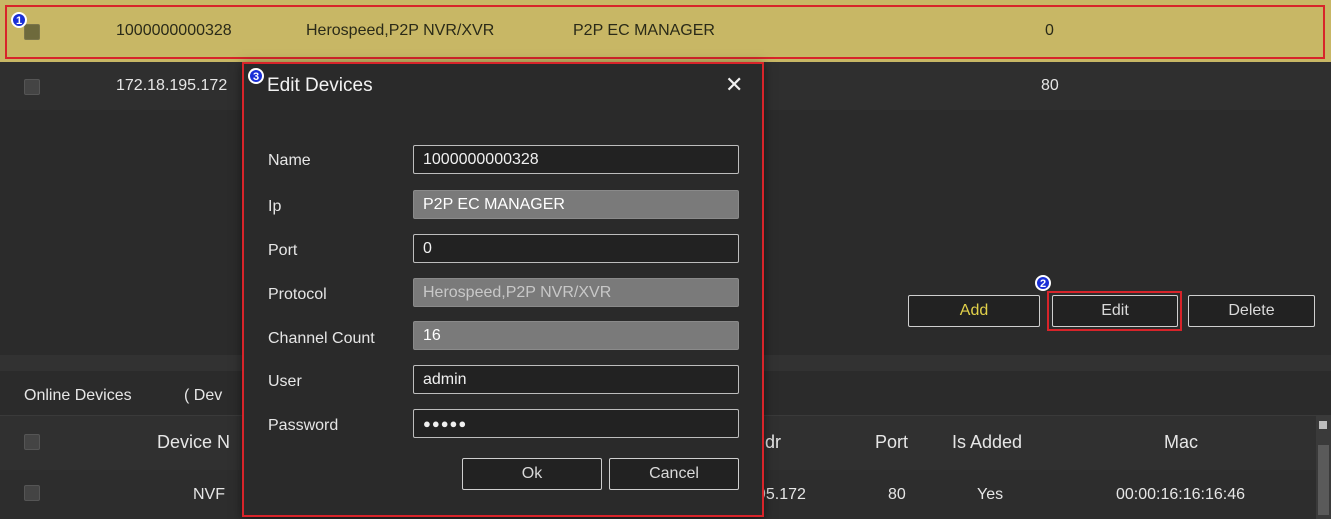 This screenshot has width=1331, height=519. Describe the element at coordinates (576, 379) in the screenshot. I see `user-field` at that location.